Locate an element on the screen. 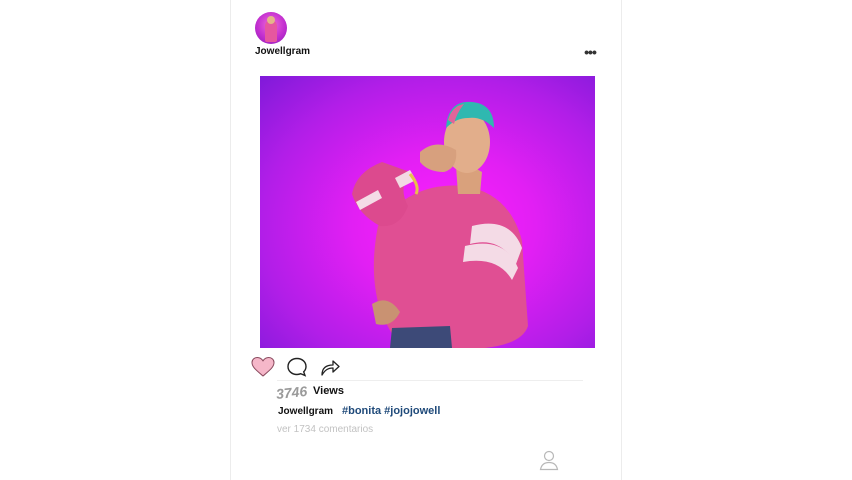  profile-avatar is located at coordinates (271, 28).